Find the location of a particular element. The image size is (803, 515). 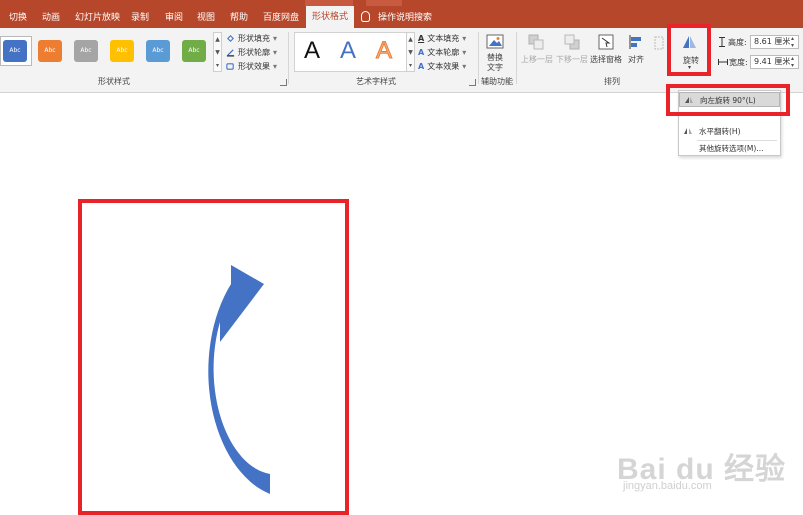

height-icon is located at coordinates (722, 42).